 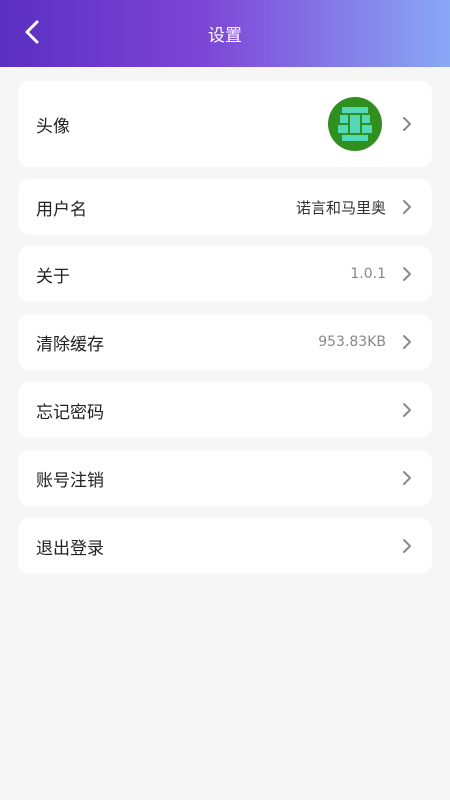 What do you see at coordinates (368, 274) in the screenshot?
I see `version-value: 1.0.1` at bounding box center [368, 274].